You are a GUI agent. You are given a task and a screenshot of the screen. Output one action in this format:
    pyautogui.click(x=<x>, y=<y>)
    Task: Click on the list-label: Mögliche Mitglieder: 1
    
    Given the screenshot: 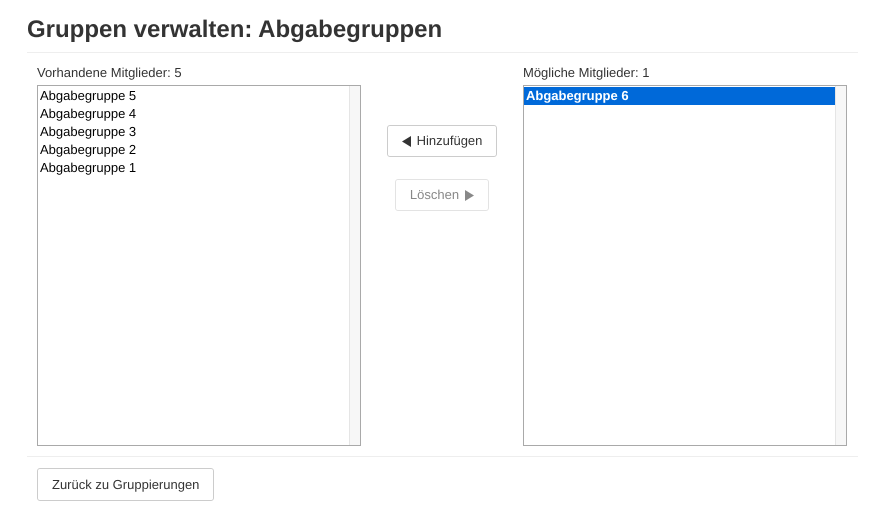 What is the action you would take?
    pyautogui.click(x=586, y=73)
    